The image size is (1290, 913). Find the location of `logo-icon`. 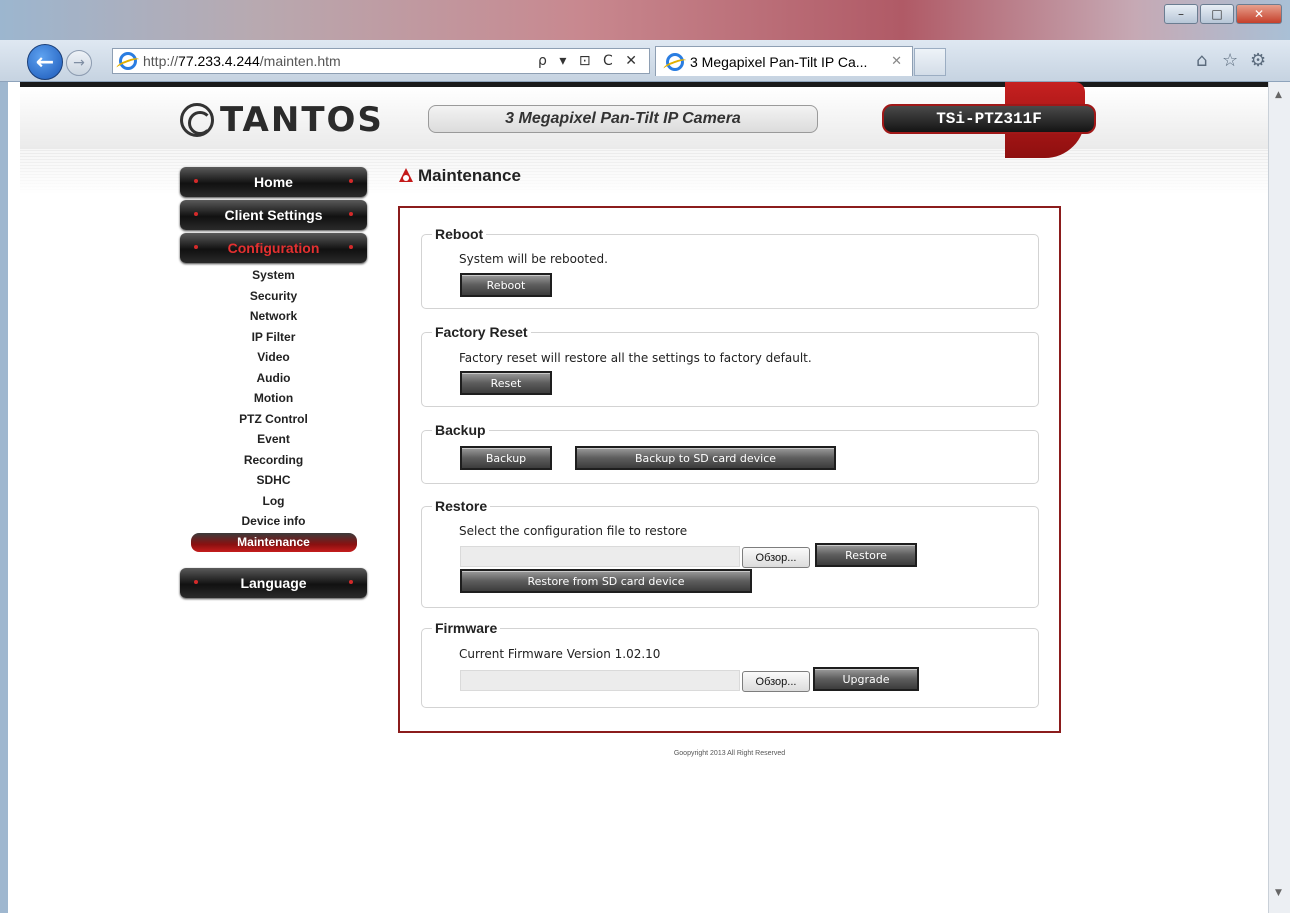

logo-icon is located at coordinates (197, 120).